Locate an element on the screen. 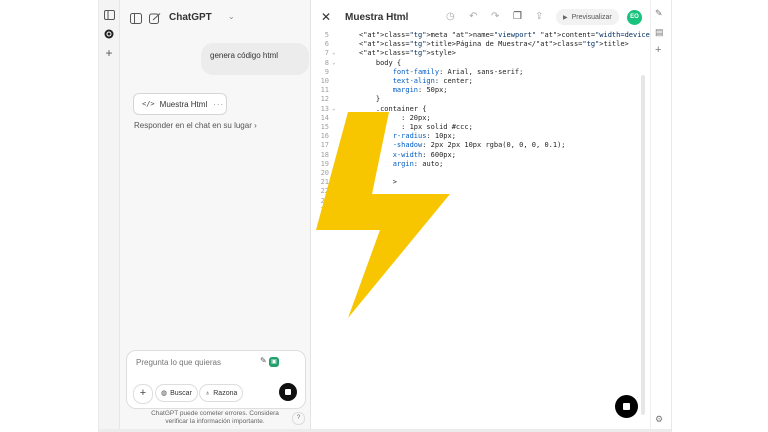  code-text: font-family: Arial, sans-serif; is located at coordinates (458, 71).